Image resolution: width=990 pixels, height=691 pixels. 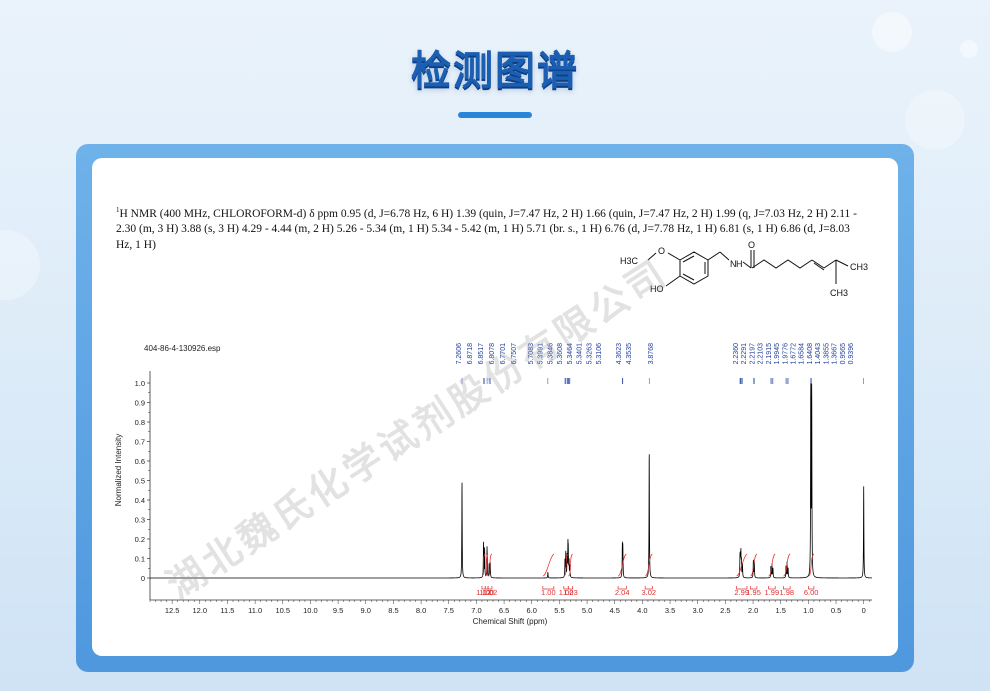 I want to click on integral-value: 1.02, so click(x=490, y=592).